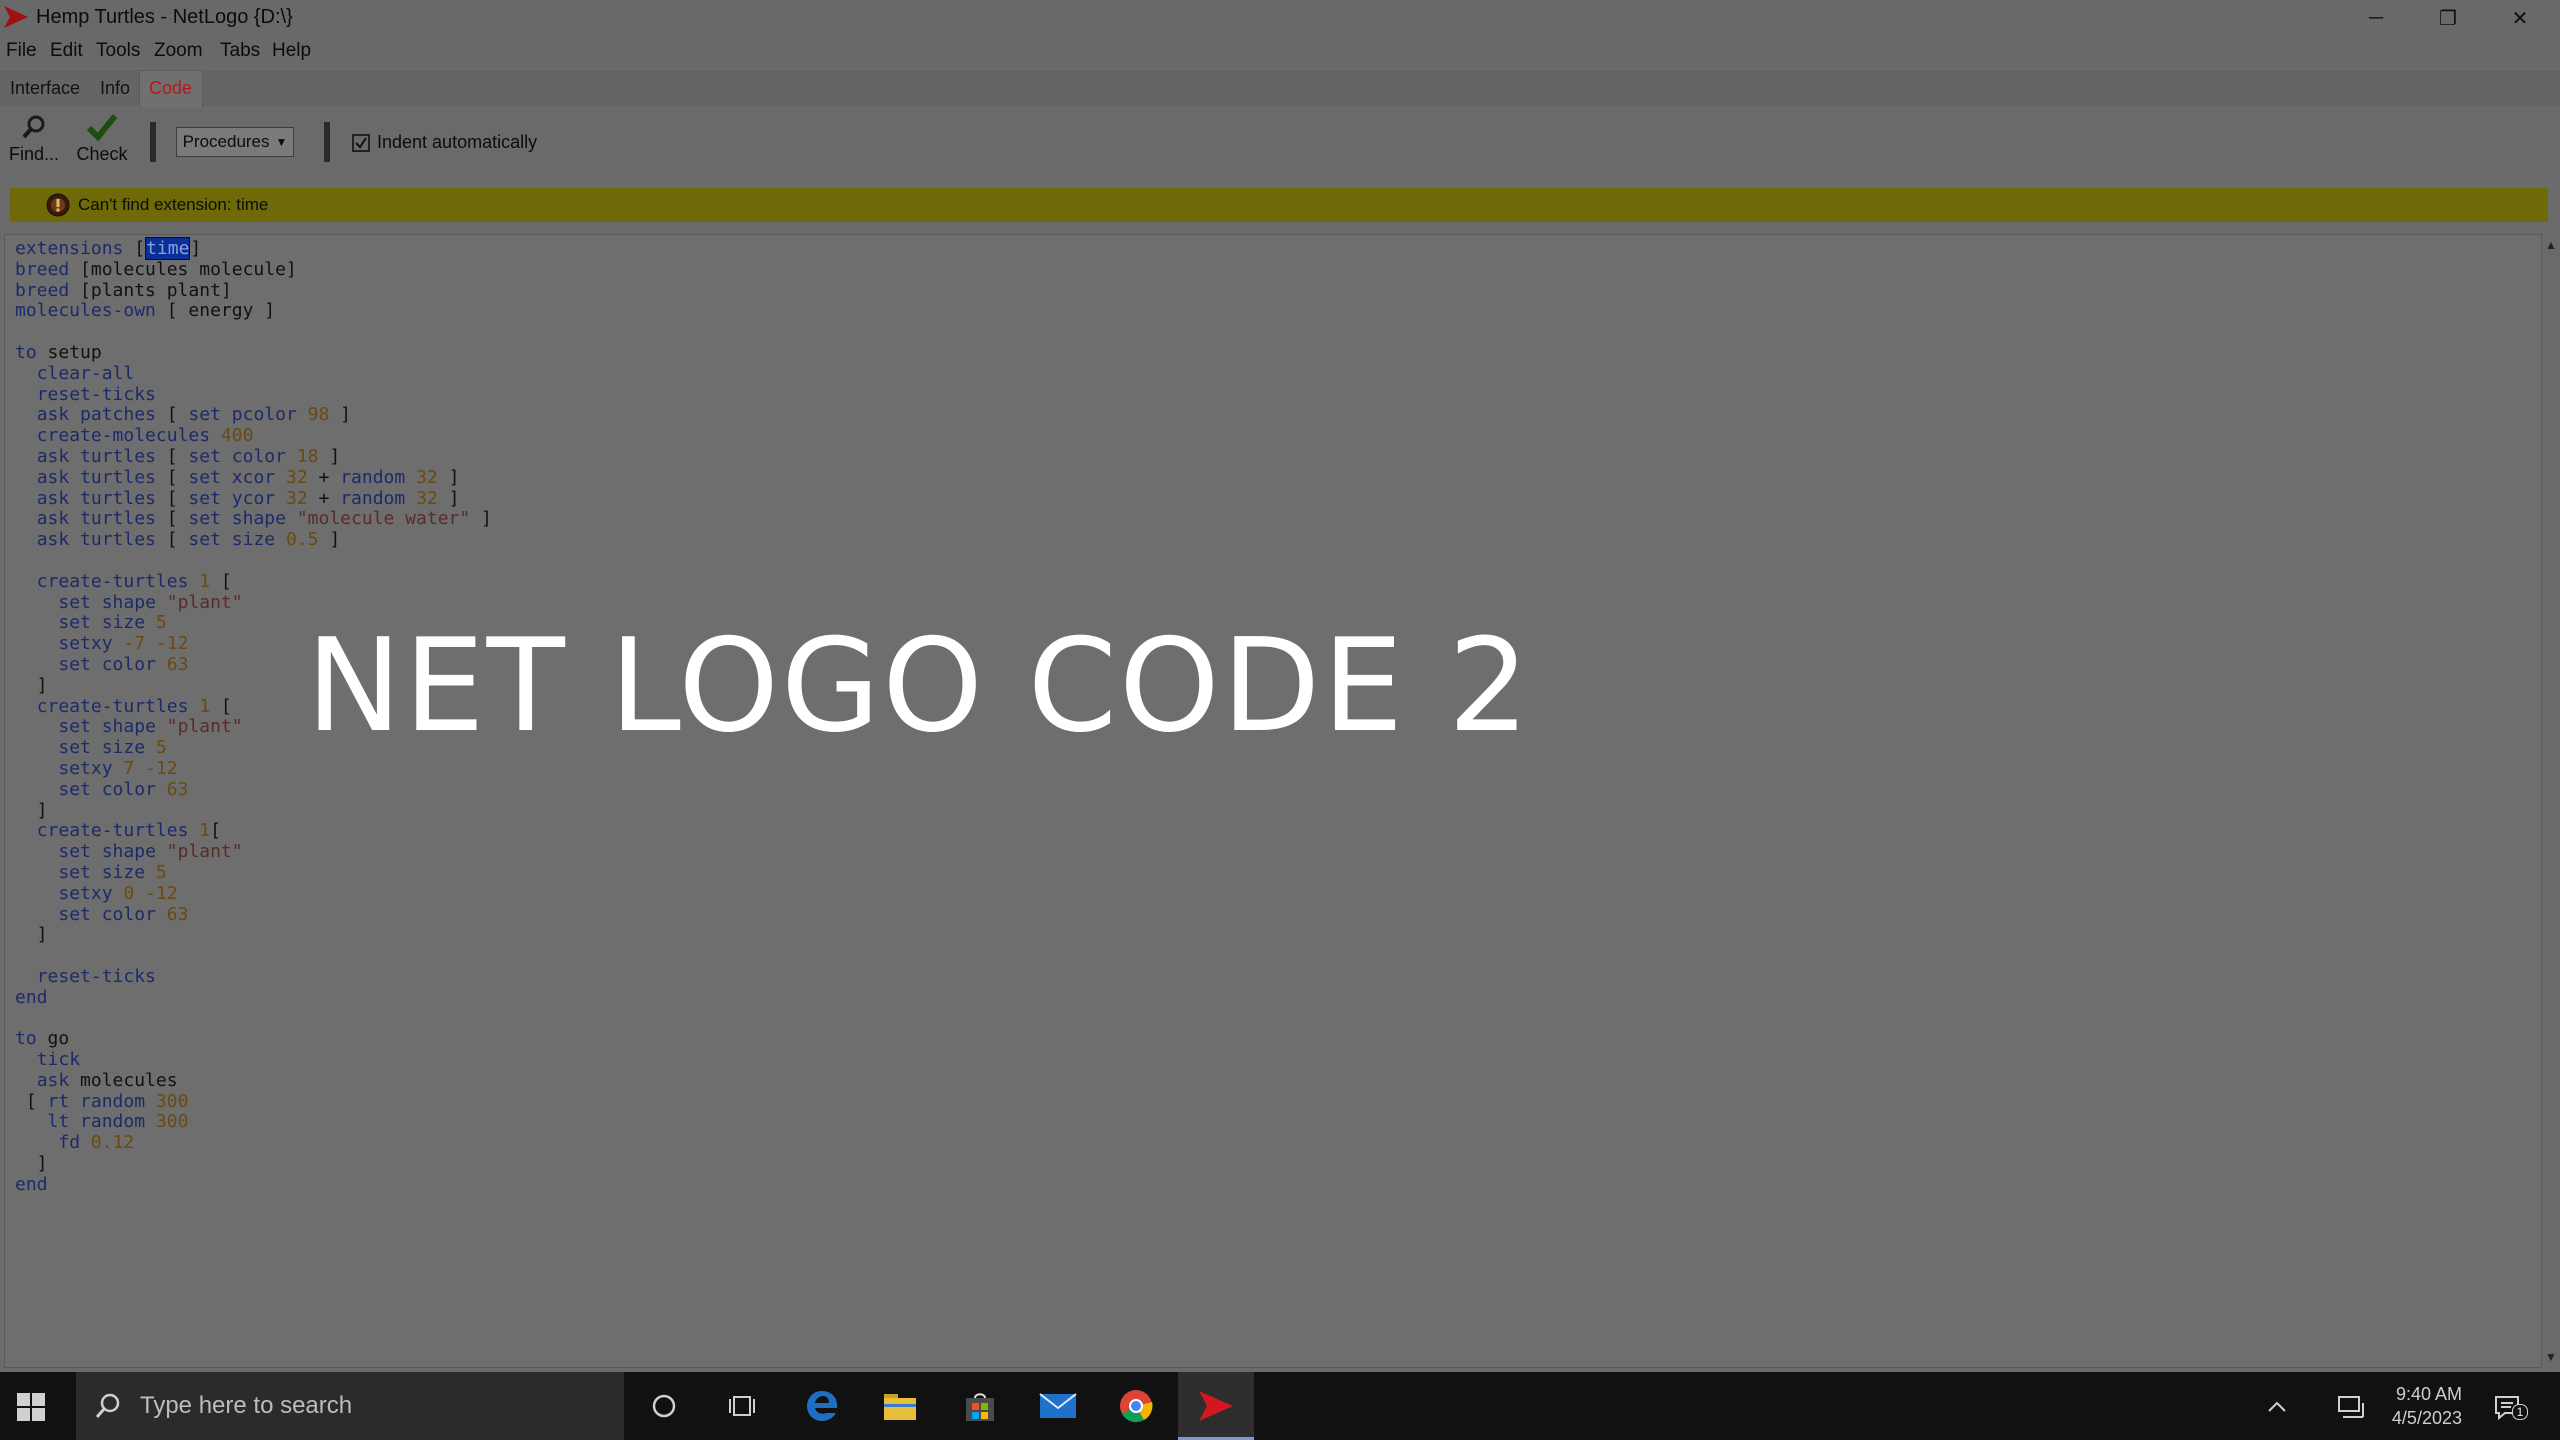  What do you see at coordinates (1280, 52) in the screenshot?
I see `menu-bar: File Edit Tools Zoom Tabs Help` at bounding box center [1280, 52].